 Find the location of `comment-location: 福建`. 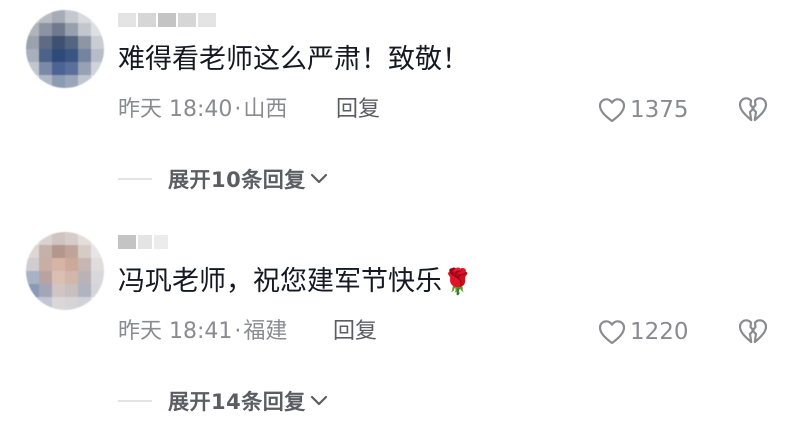

comment-location: 福建 is located at coordinates (265, 331).